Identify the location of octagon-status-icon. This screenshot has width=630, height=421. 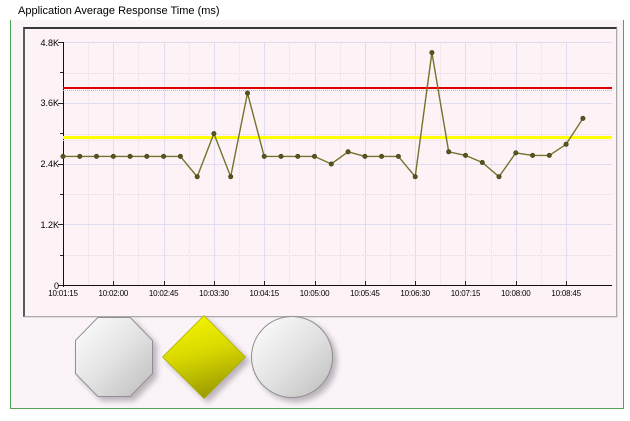
(114, 357).